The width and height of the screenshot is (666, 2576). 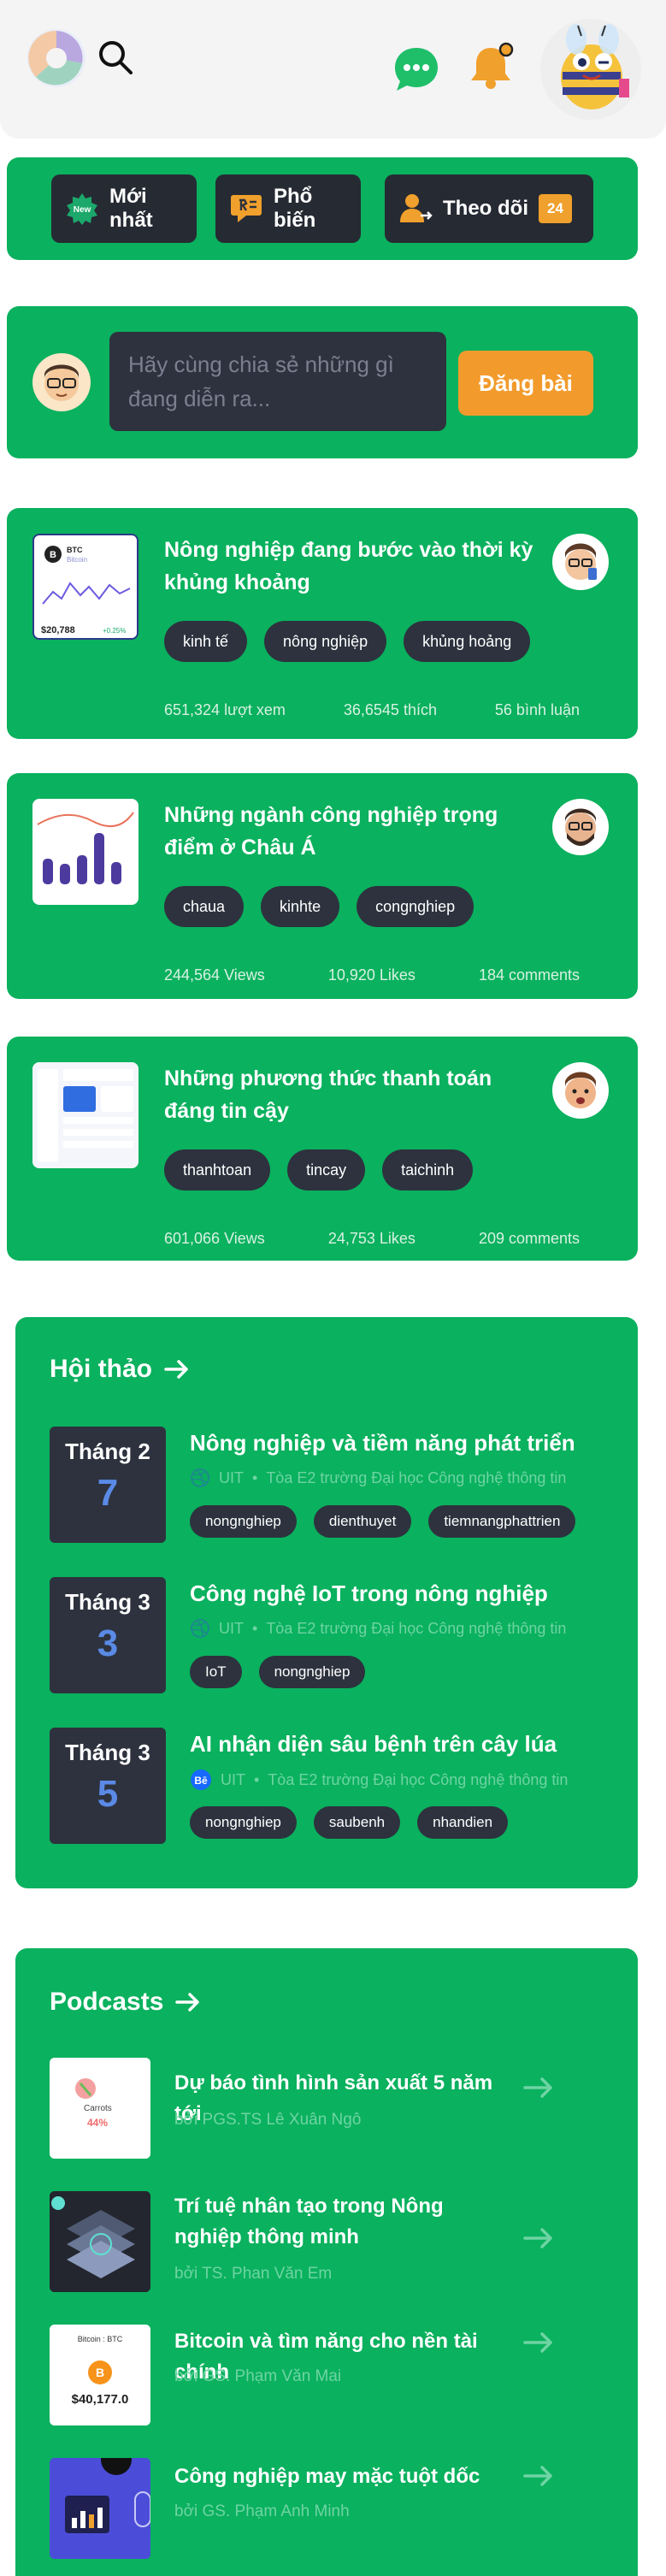 I want to click on notification-bell-icon, so click(x=490, y=66).